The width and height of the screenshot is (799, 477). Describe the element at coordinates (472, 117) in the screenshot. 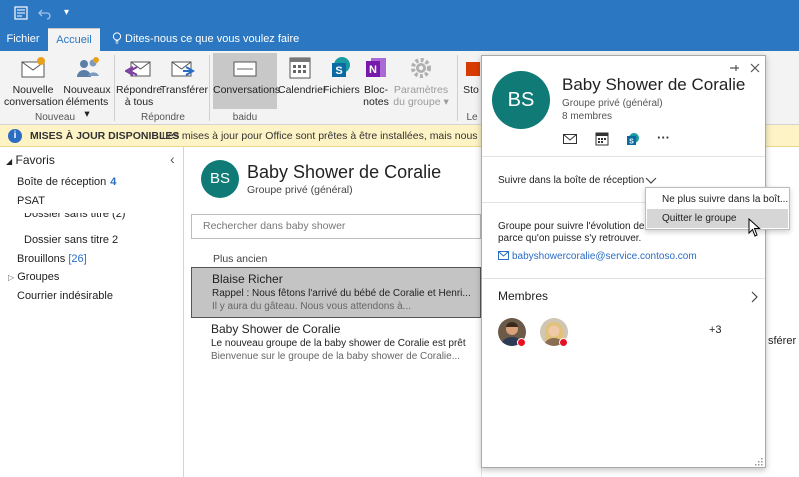

I see `group-label-partial: Le` at that location.